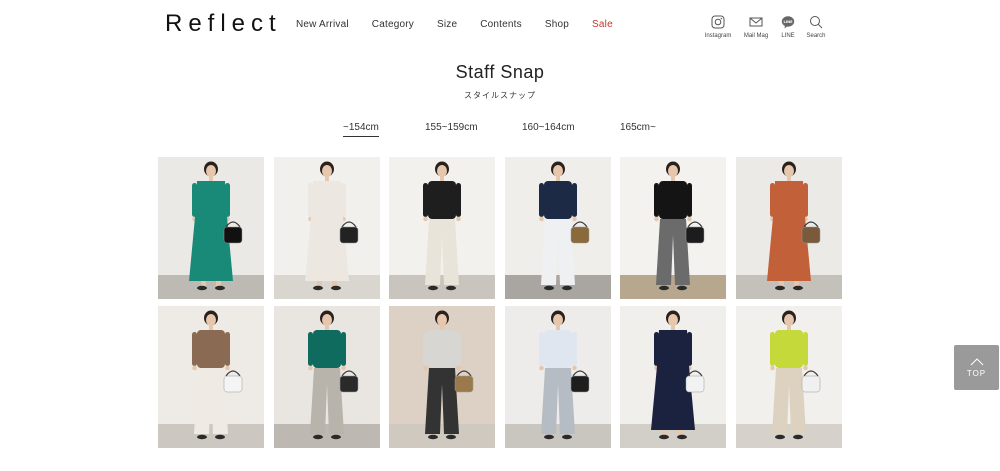  Describe the element at coordinates (756, 36) in the screenshot. I see `mail-mag-label: Mail Mag` at that location.